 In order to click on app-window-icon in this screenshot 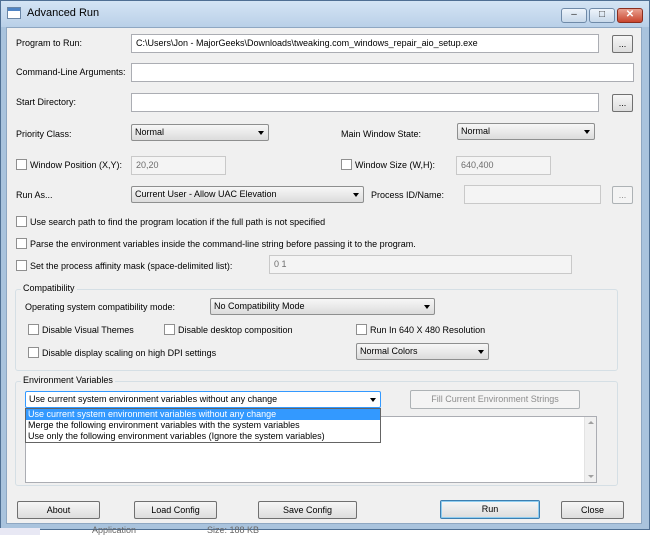, I will do `click(14, 13)`.